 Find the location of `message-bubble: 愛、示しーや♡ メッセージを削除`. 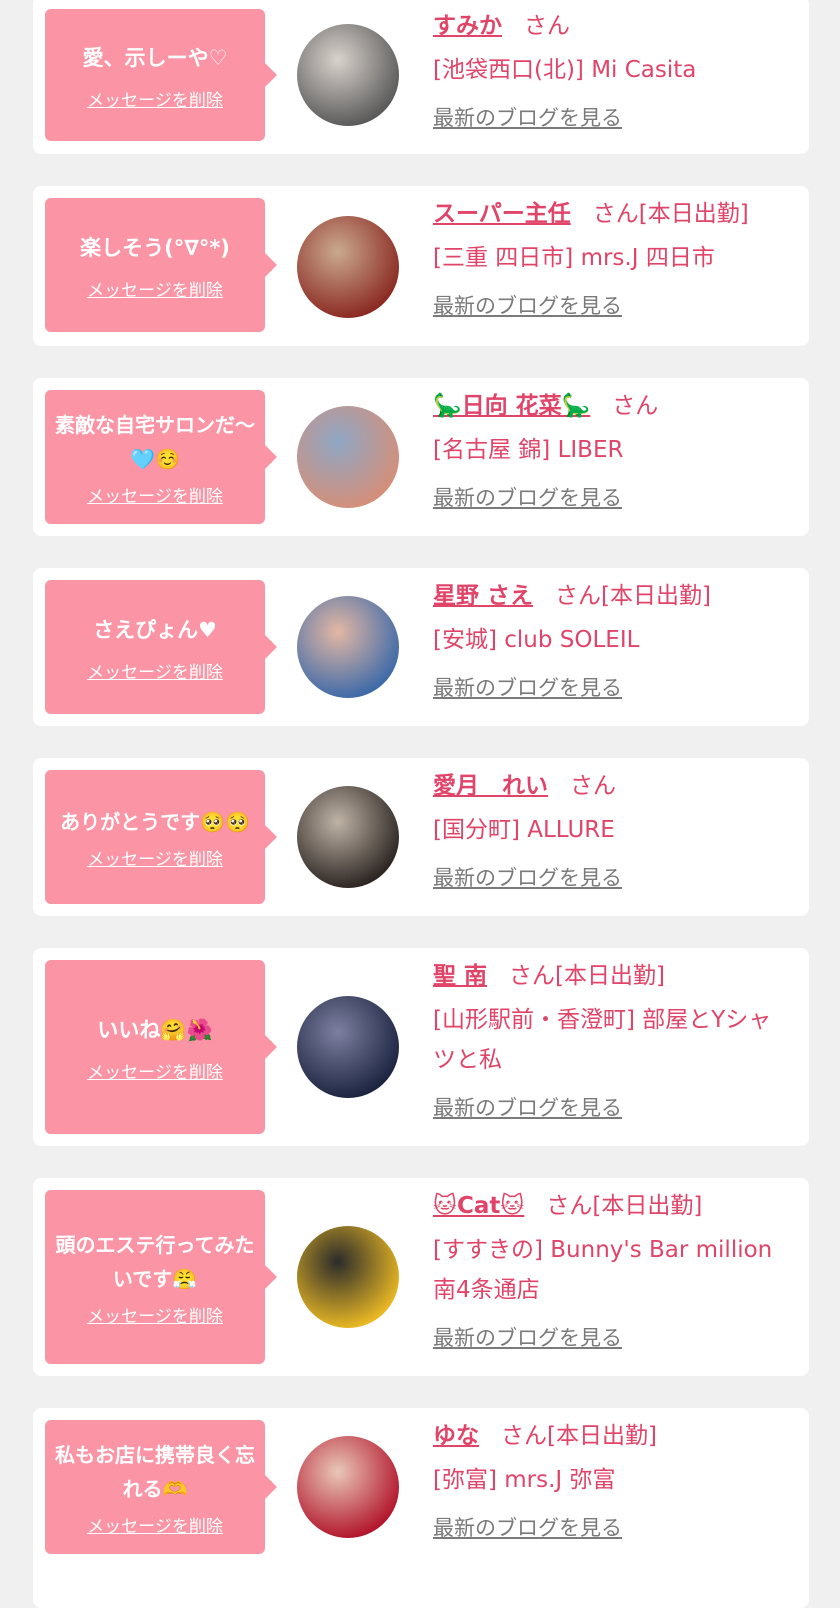

message-bubble: 愛、示しーや♡ メッセージを削除 is located at coordinates (161, 75).